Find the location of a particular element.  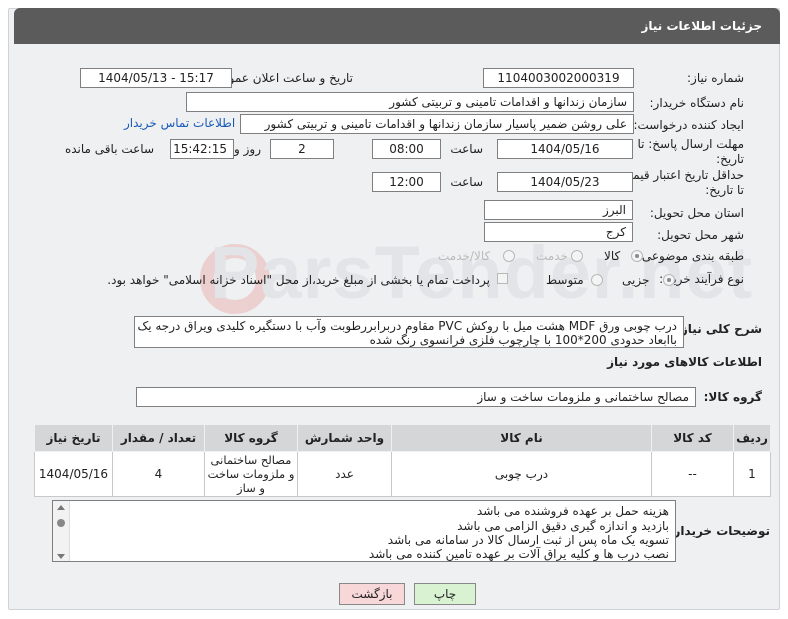

province-label: استان محل تحویل: is located at coordinates (696, 213).